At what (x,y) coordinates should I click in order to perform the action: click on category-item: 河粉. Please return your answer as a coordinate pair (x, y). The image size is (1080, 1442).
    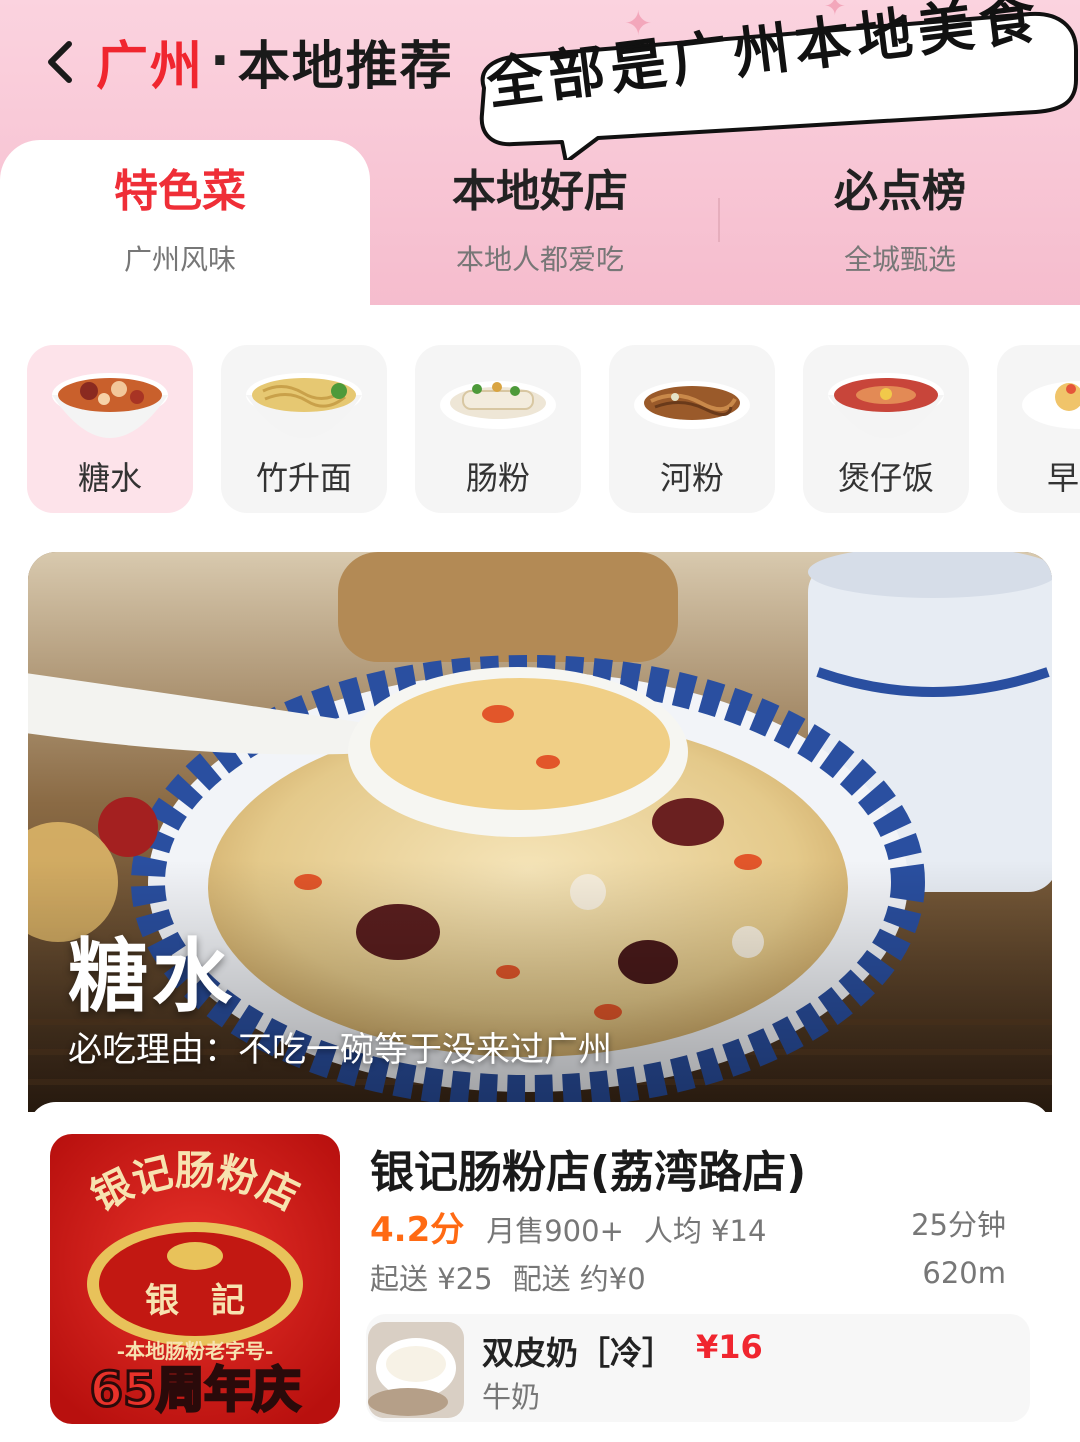
    Looking at the image, I should click on (692, 429).